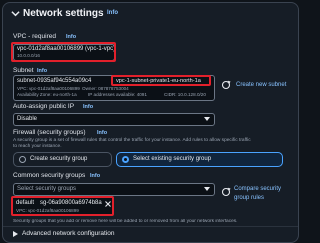 This screenshot has height=243, width=320. Describe the element at coordinates (125, 159) in the screenshot. I see `radio-button-selected` at that location.